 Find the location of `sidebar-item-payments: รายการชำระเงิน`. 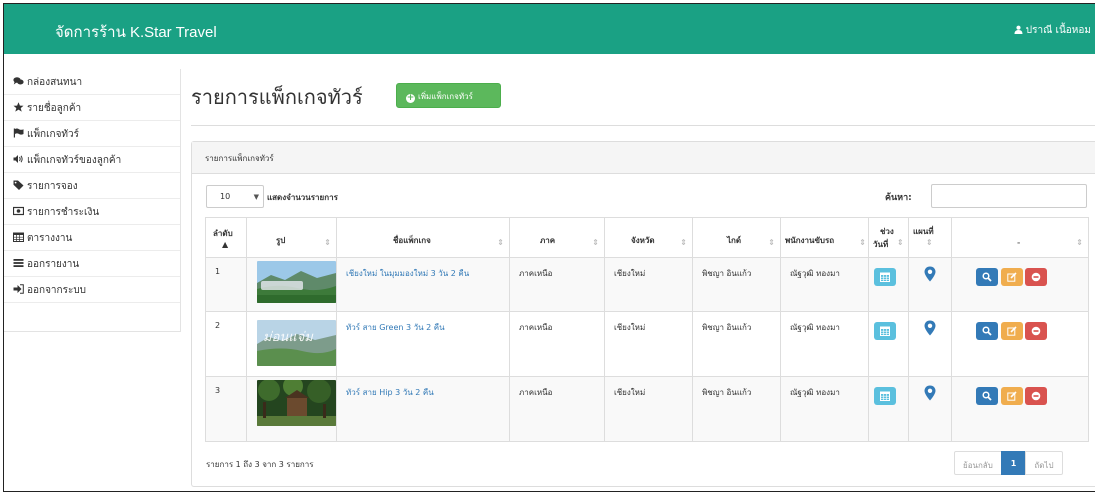

sidebar-item-payments: รายการชำระเงิน is located at coordinates (92, 212).